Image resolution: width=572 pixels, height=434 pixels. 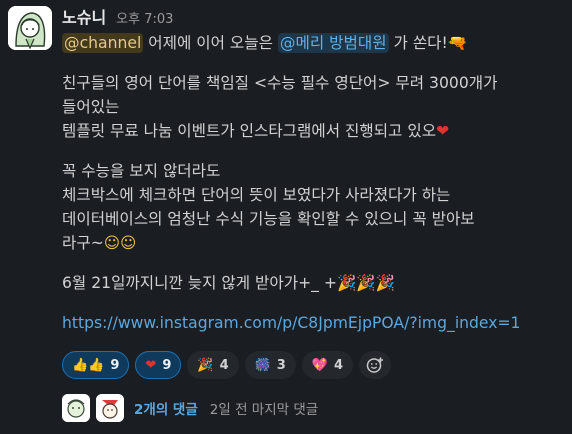 I want to click on sparkling-heart-icon: 💖, so click(x=320, y=365).